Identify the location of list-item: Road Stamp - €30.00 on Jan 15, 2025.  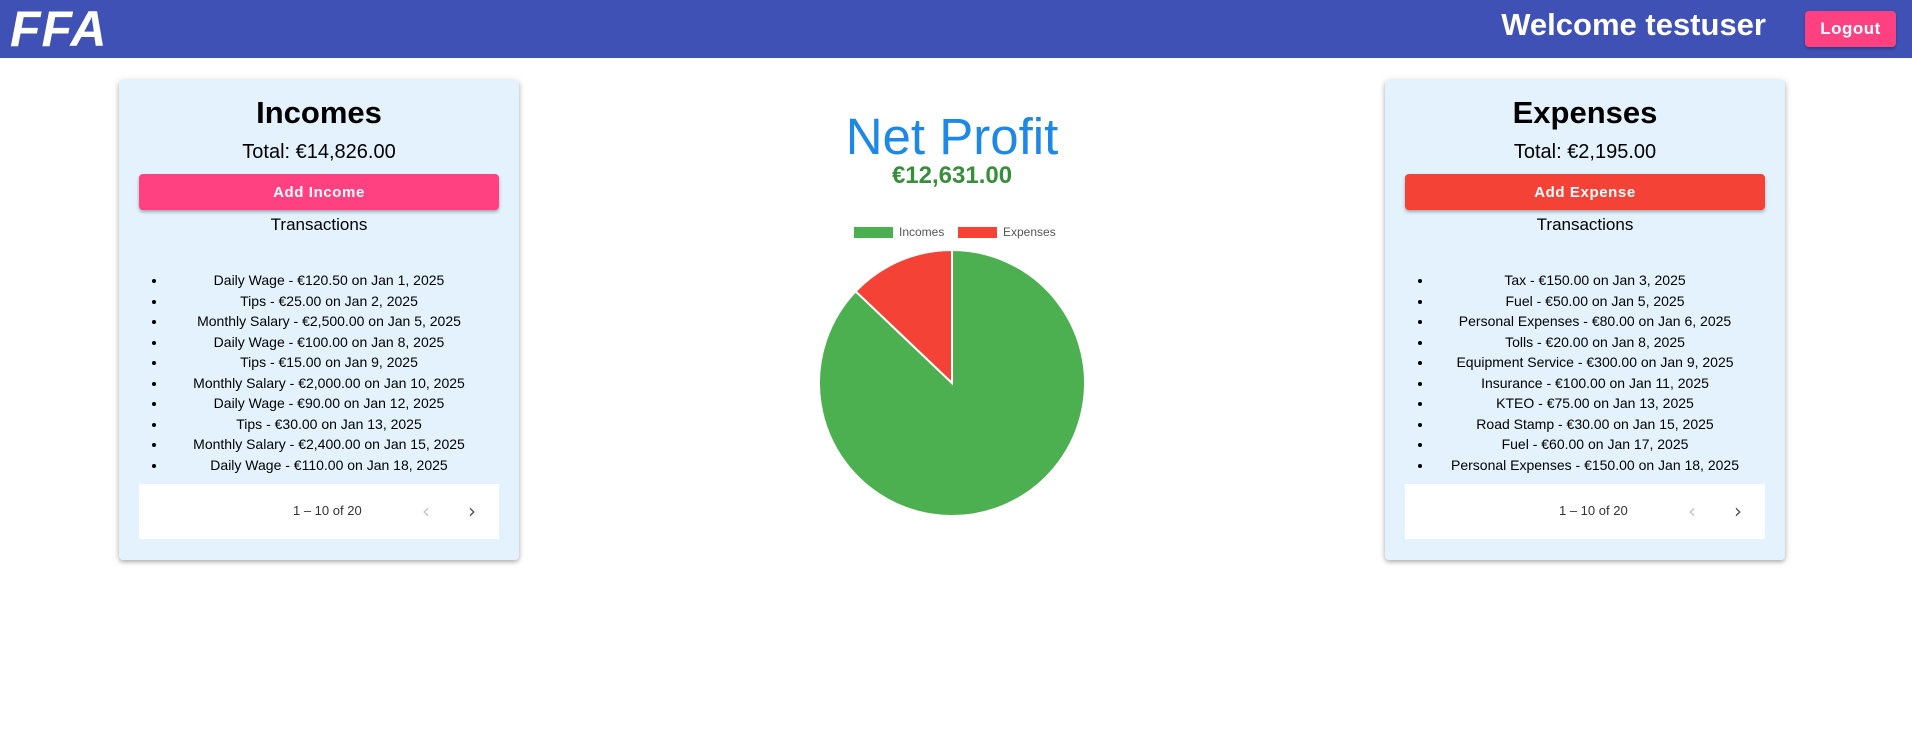
(1609, 424).